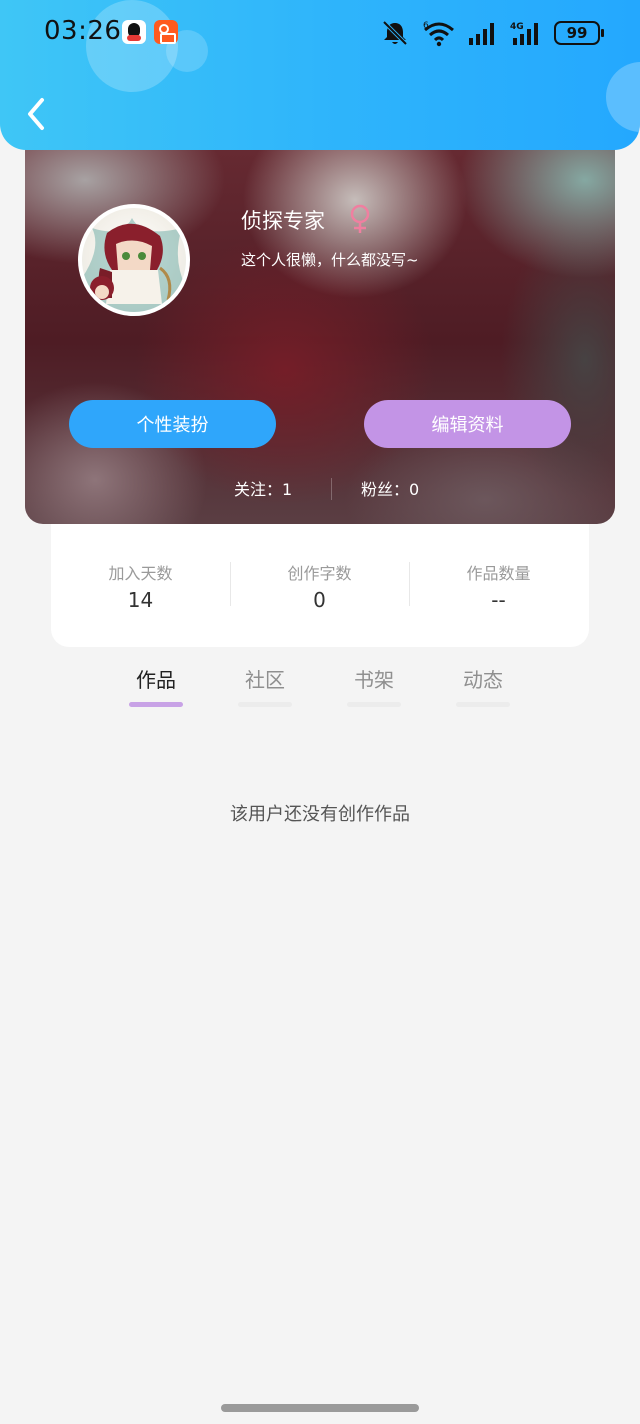 The height and width of the screenshot is (1424, 640). I want to click on following-count: 关注：1, so click(263, 488).